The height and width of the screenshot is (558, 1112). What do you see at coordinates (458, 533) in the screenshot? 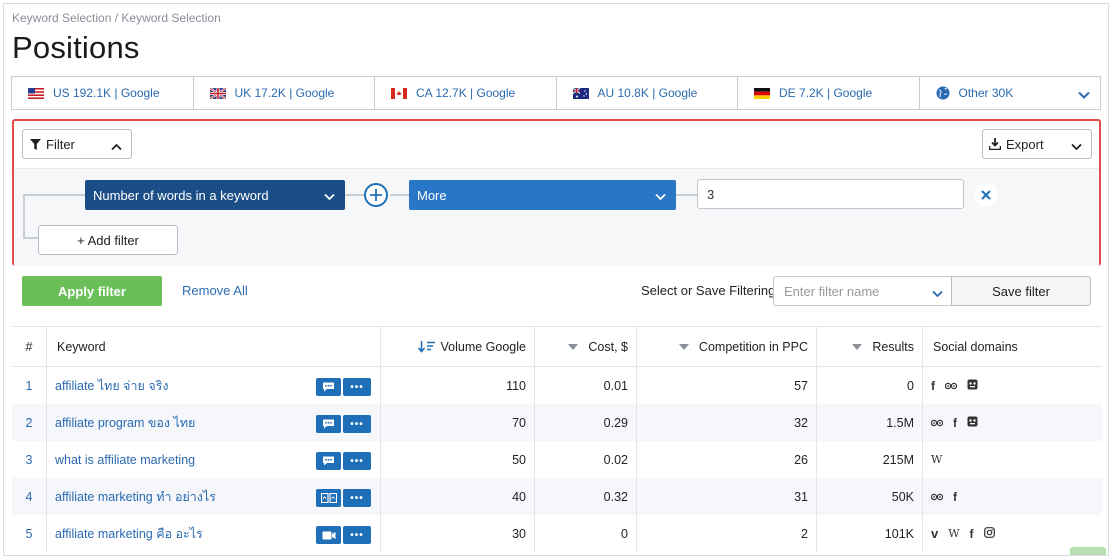
I see `volume-cell: 30` at bounding box center [458, 533].